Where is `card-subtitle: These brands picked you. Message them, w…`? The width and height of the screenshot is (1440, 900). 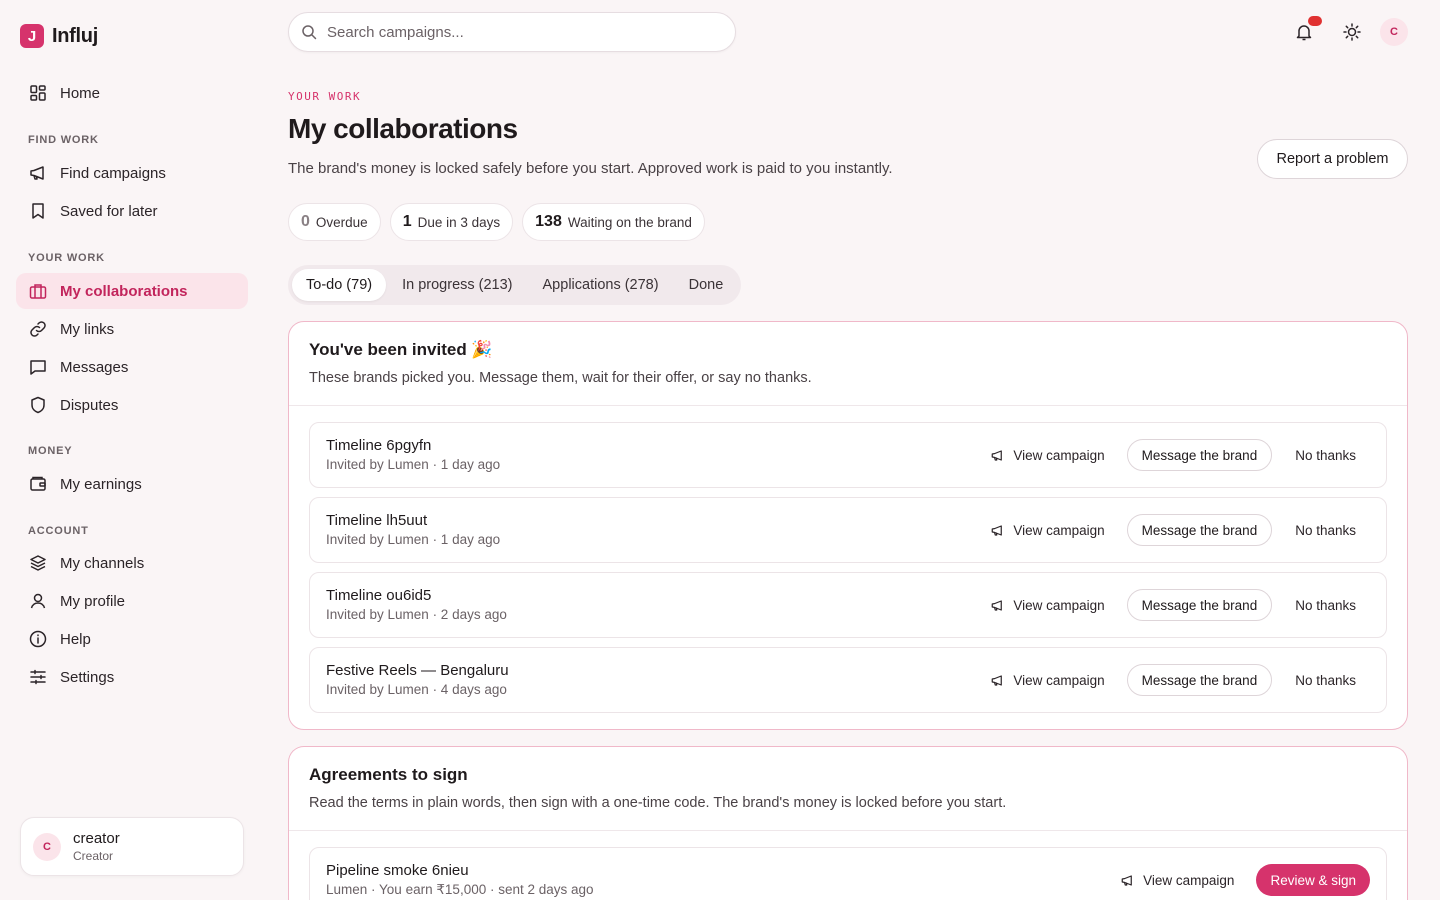 card-subtitle: These brands picked you. Message them, w… is located at coordinates (560, 378).